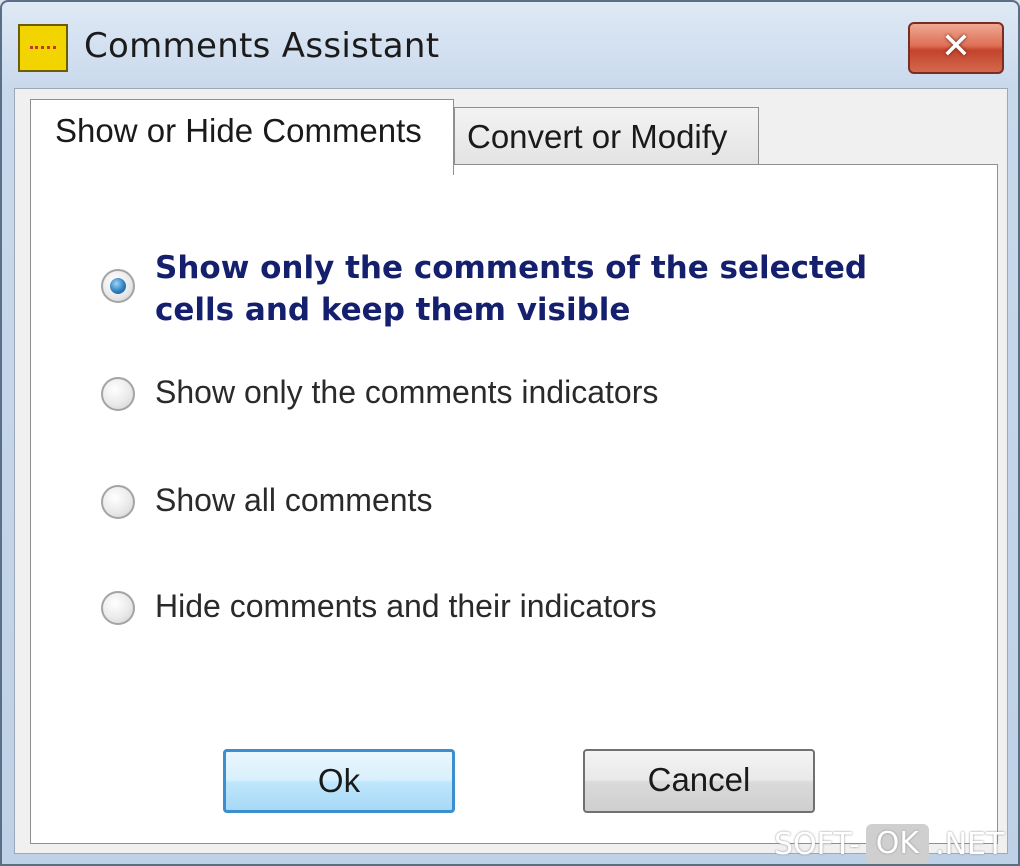 Image resolution: width=1020 pixels, height=866 pixels. I want to click on watermark-left: SOFT-, so click(817, 844).